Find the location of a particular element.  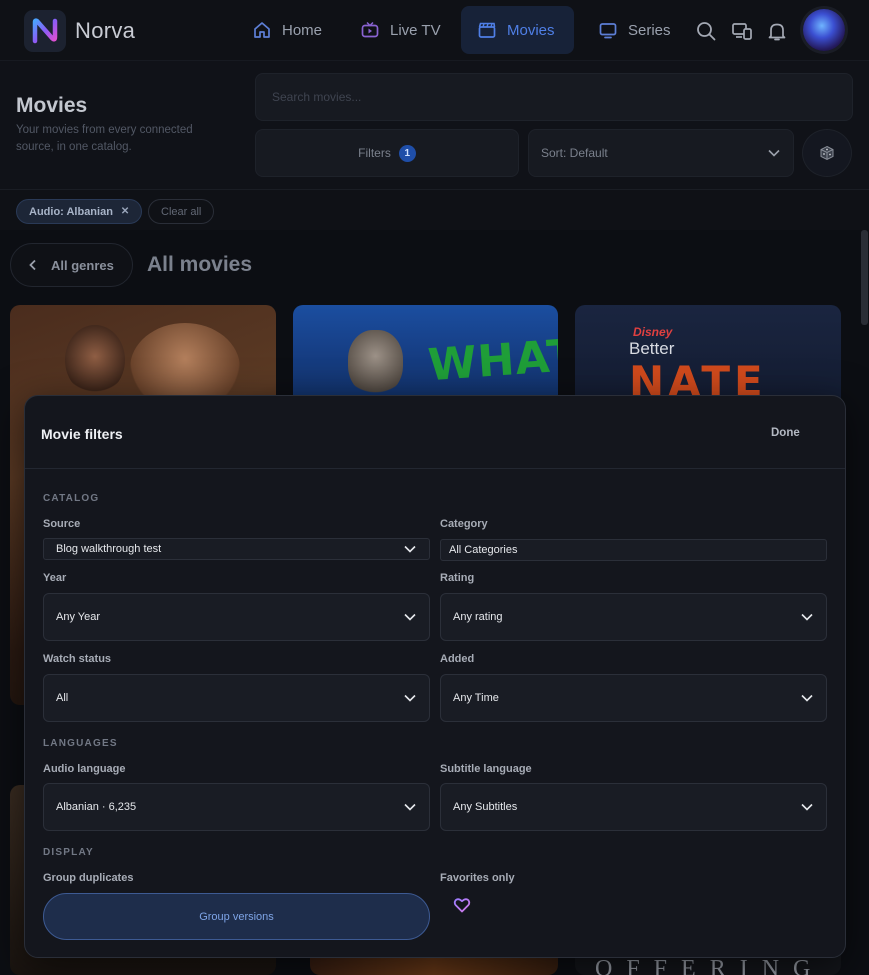

filter-chip-label: Audio: Albanian is located at coordinates (71, 211).